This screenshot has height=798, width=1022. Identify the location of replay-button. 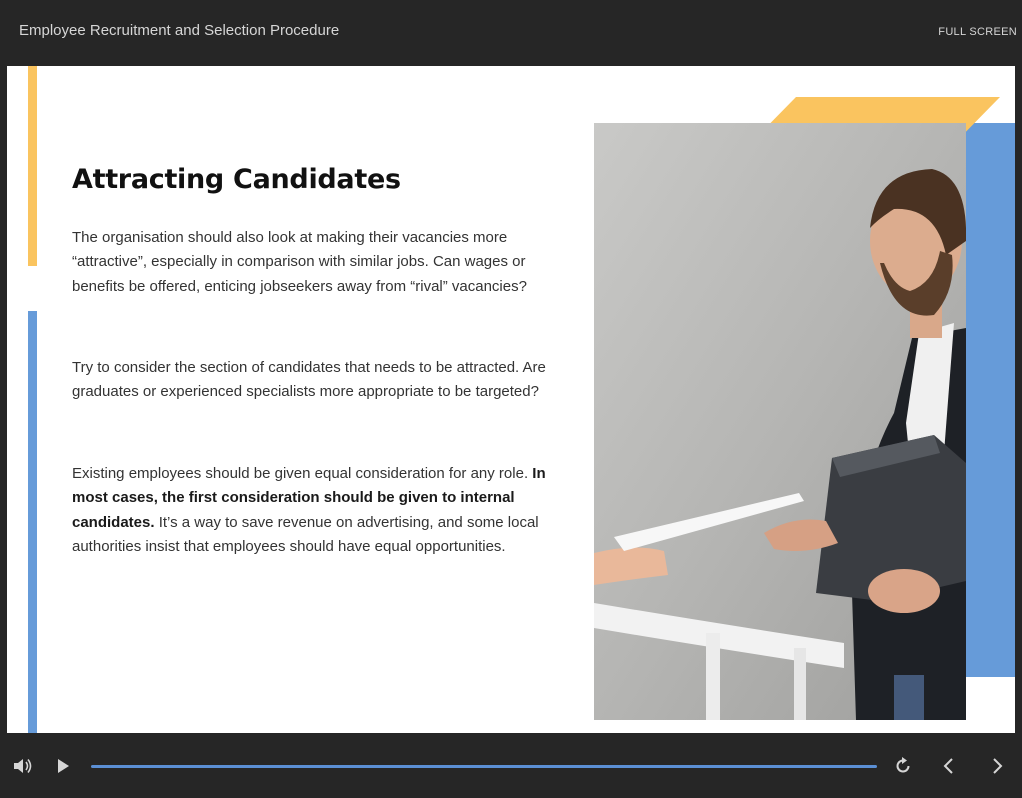
(903, 766).